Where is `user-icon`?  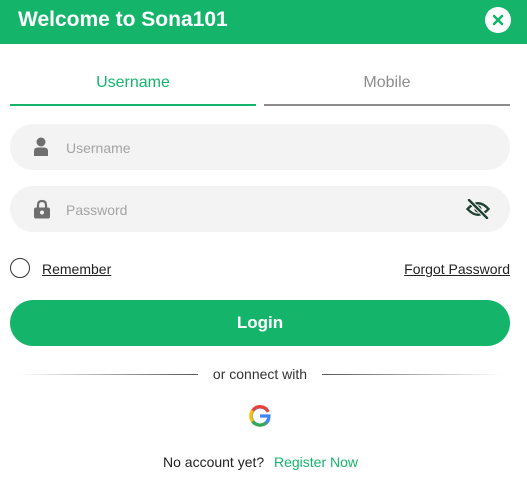 user-icon is located at coordinates (41, 146).